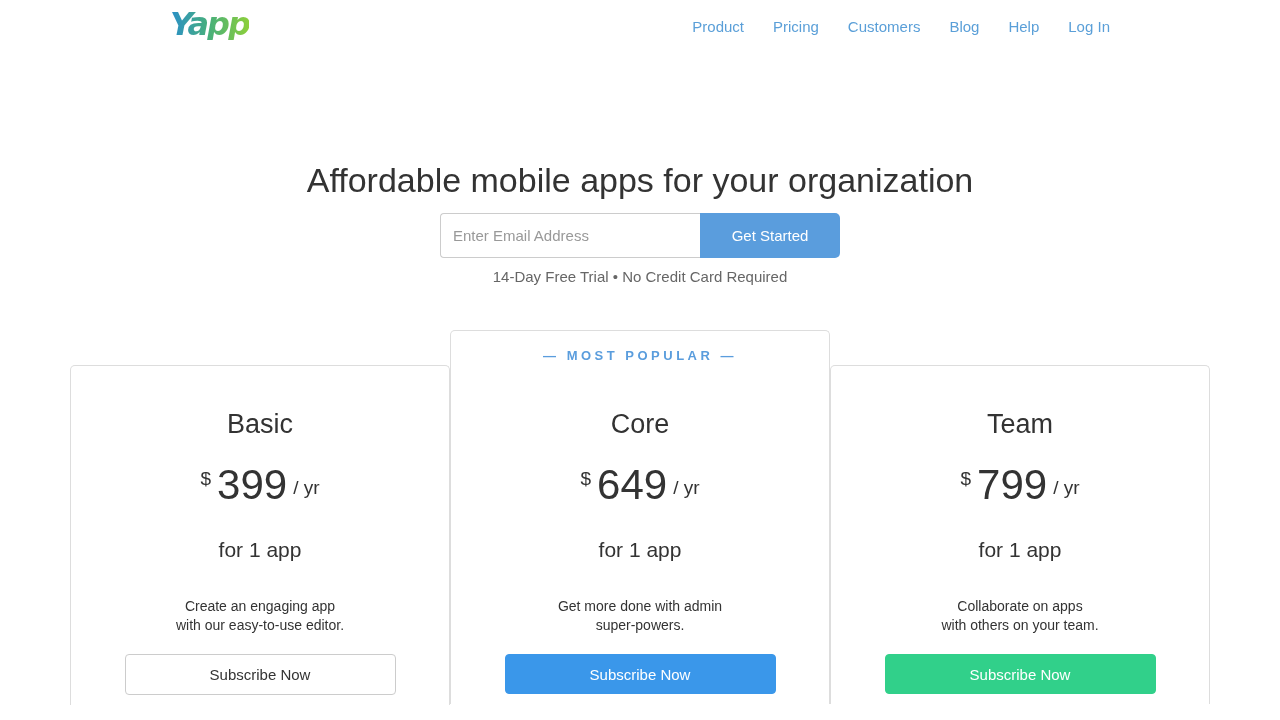 This screenshot has width=1280, height=720. Describe the element at coordinates (640, 625) in the screenshot. I see `plan-description: super-powers.` at that location.